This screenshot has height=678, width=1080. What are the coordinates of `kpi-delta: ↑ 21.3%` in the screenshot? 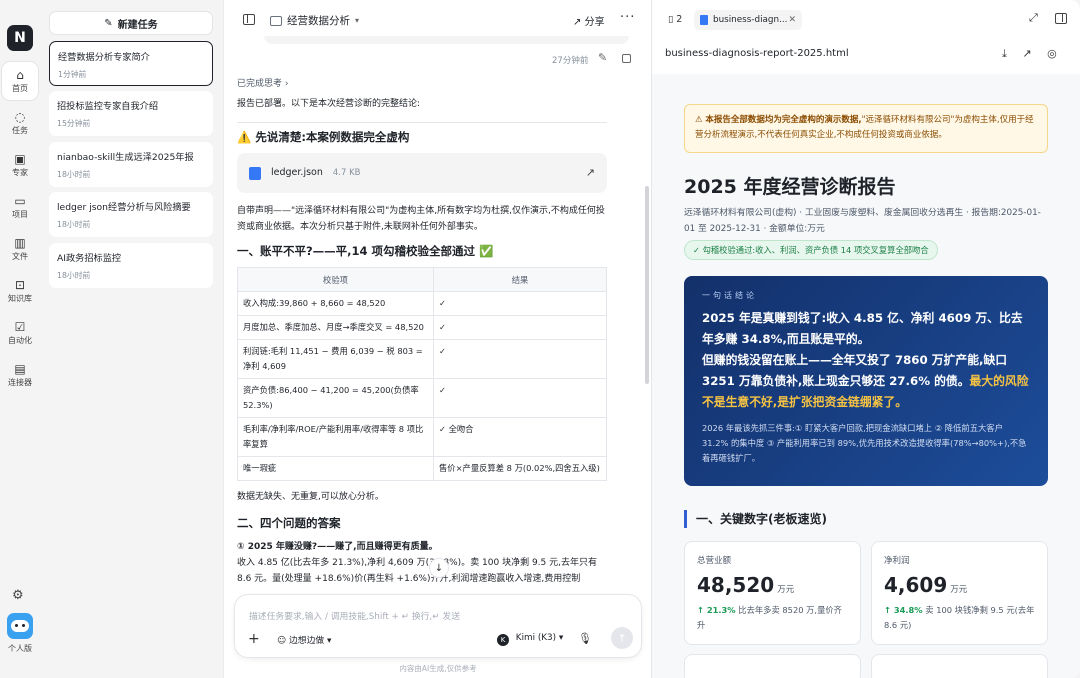 It's located at (716, 610).